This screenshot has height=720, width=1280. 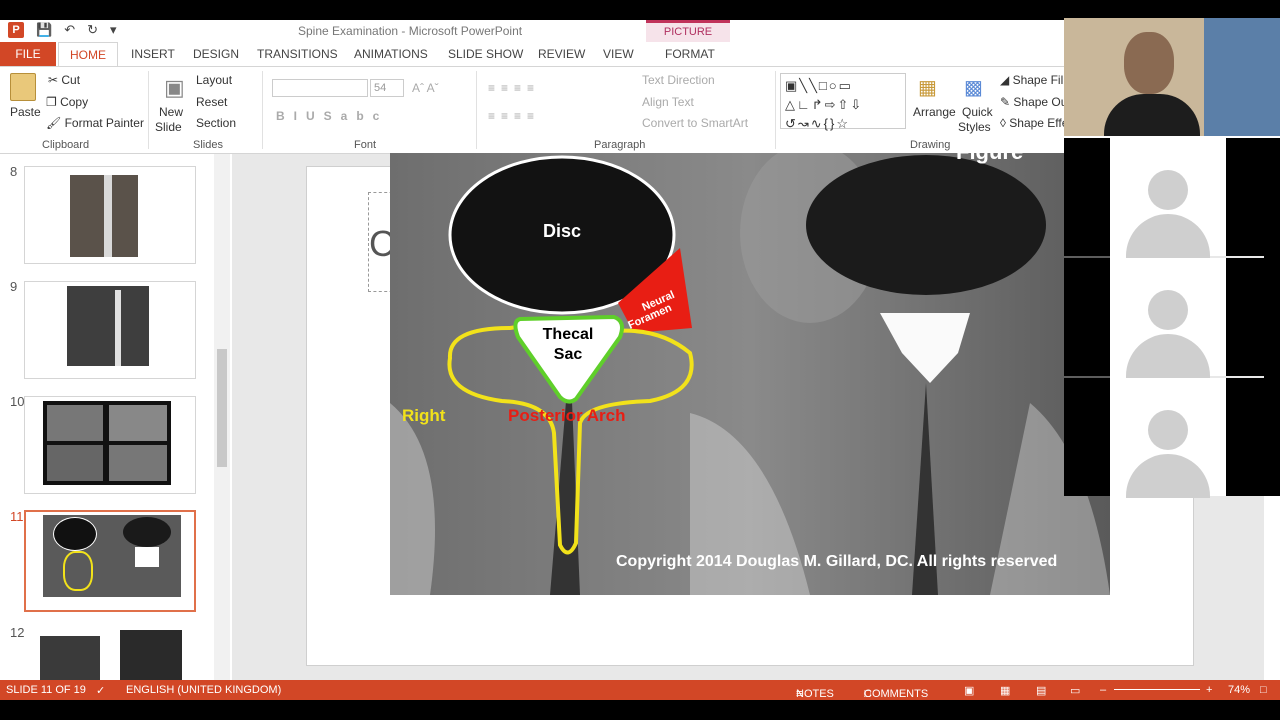 I want to click on font-family-box, so click(x=320, y=88).